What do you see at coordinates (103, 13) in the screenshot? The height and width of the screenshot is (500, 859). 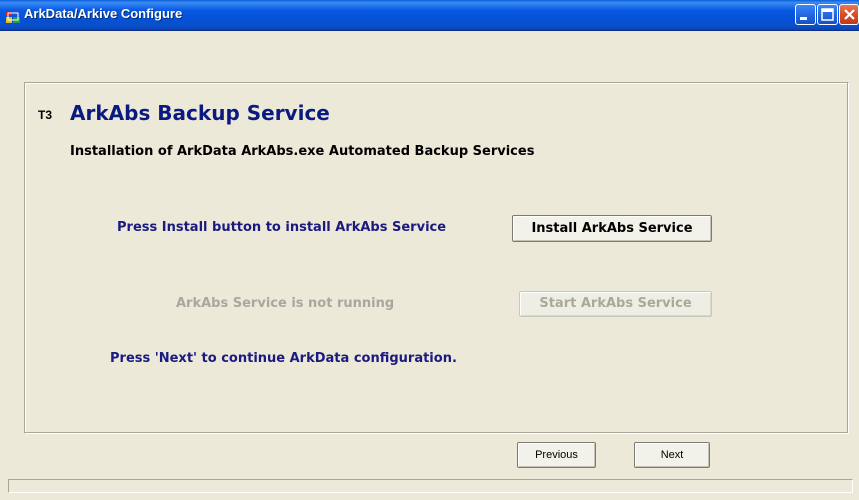 I see `window-title: ArkData/Arkive Configure` at bounding box center [103, 13].